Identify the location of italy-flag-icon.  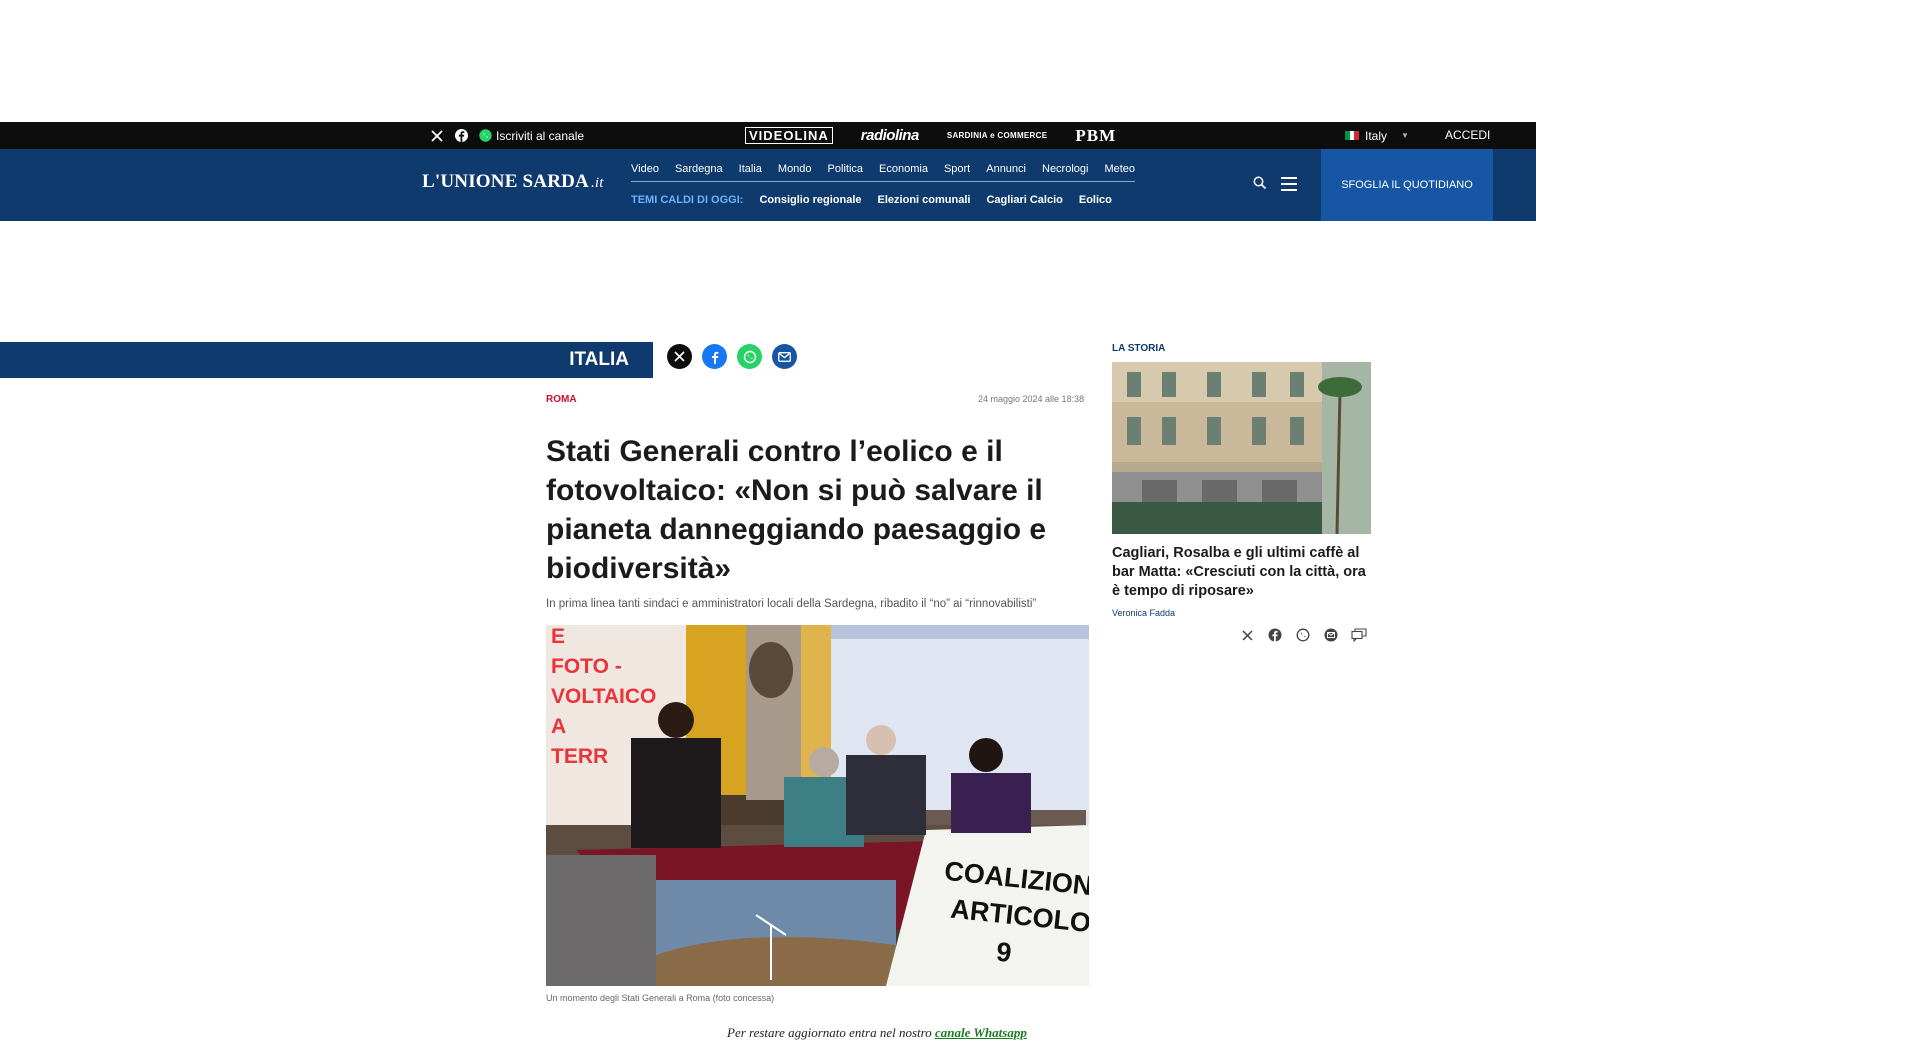
(1352, 135).